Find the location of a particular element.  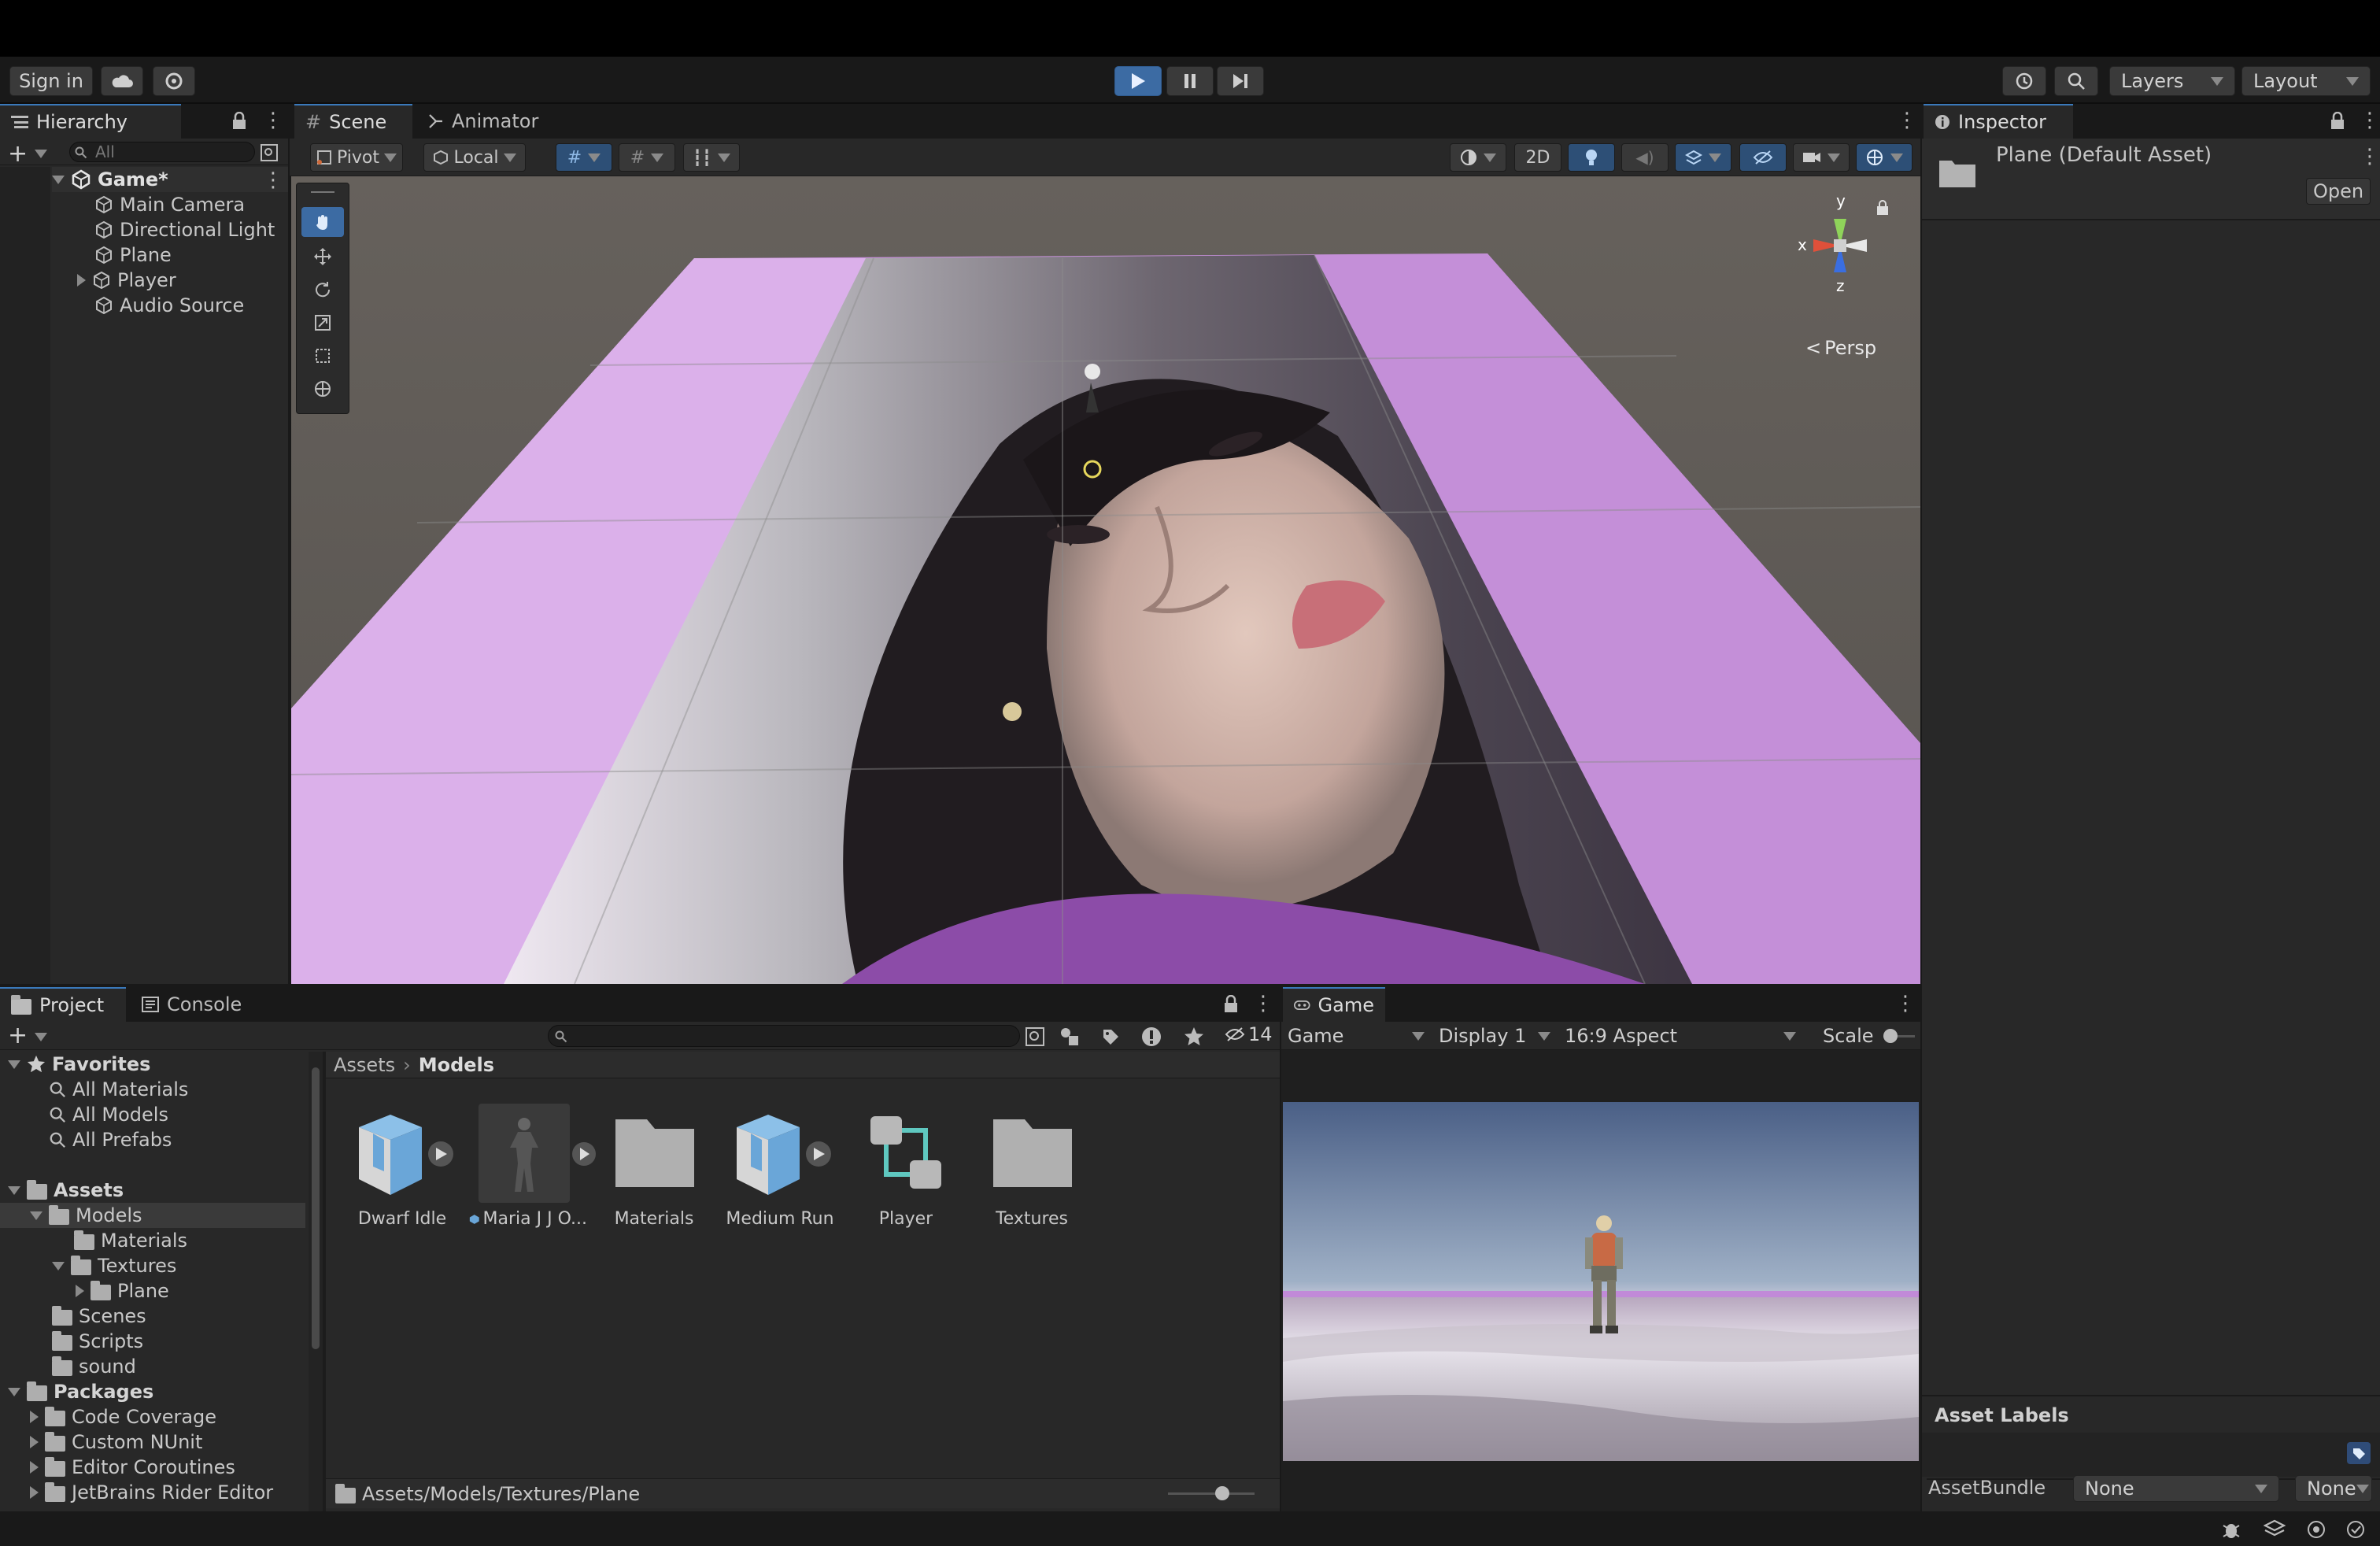

scale-slider-handle is located at coordinates (1890, 1035).